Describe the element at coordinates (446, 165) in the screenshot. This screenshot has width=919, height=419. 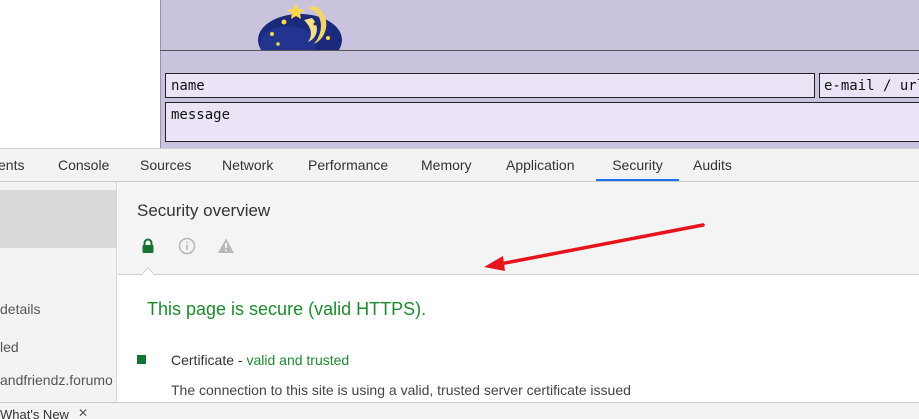
I see `tab-memory: Memory` at that location.